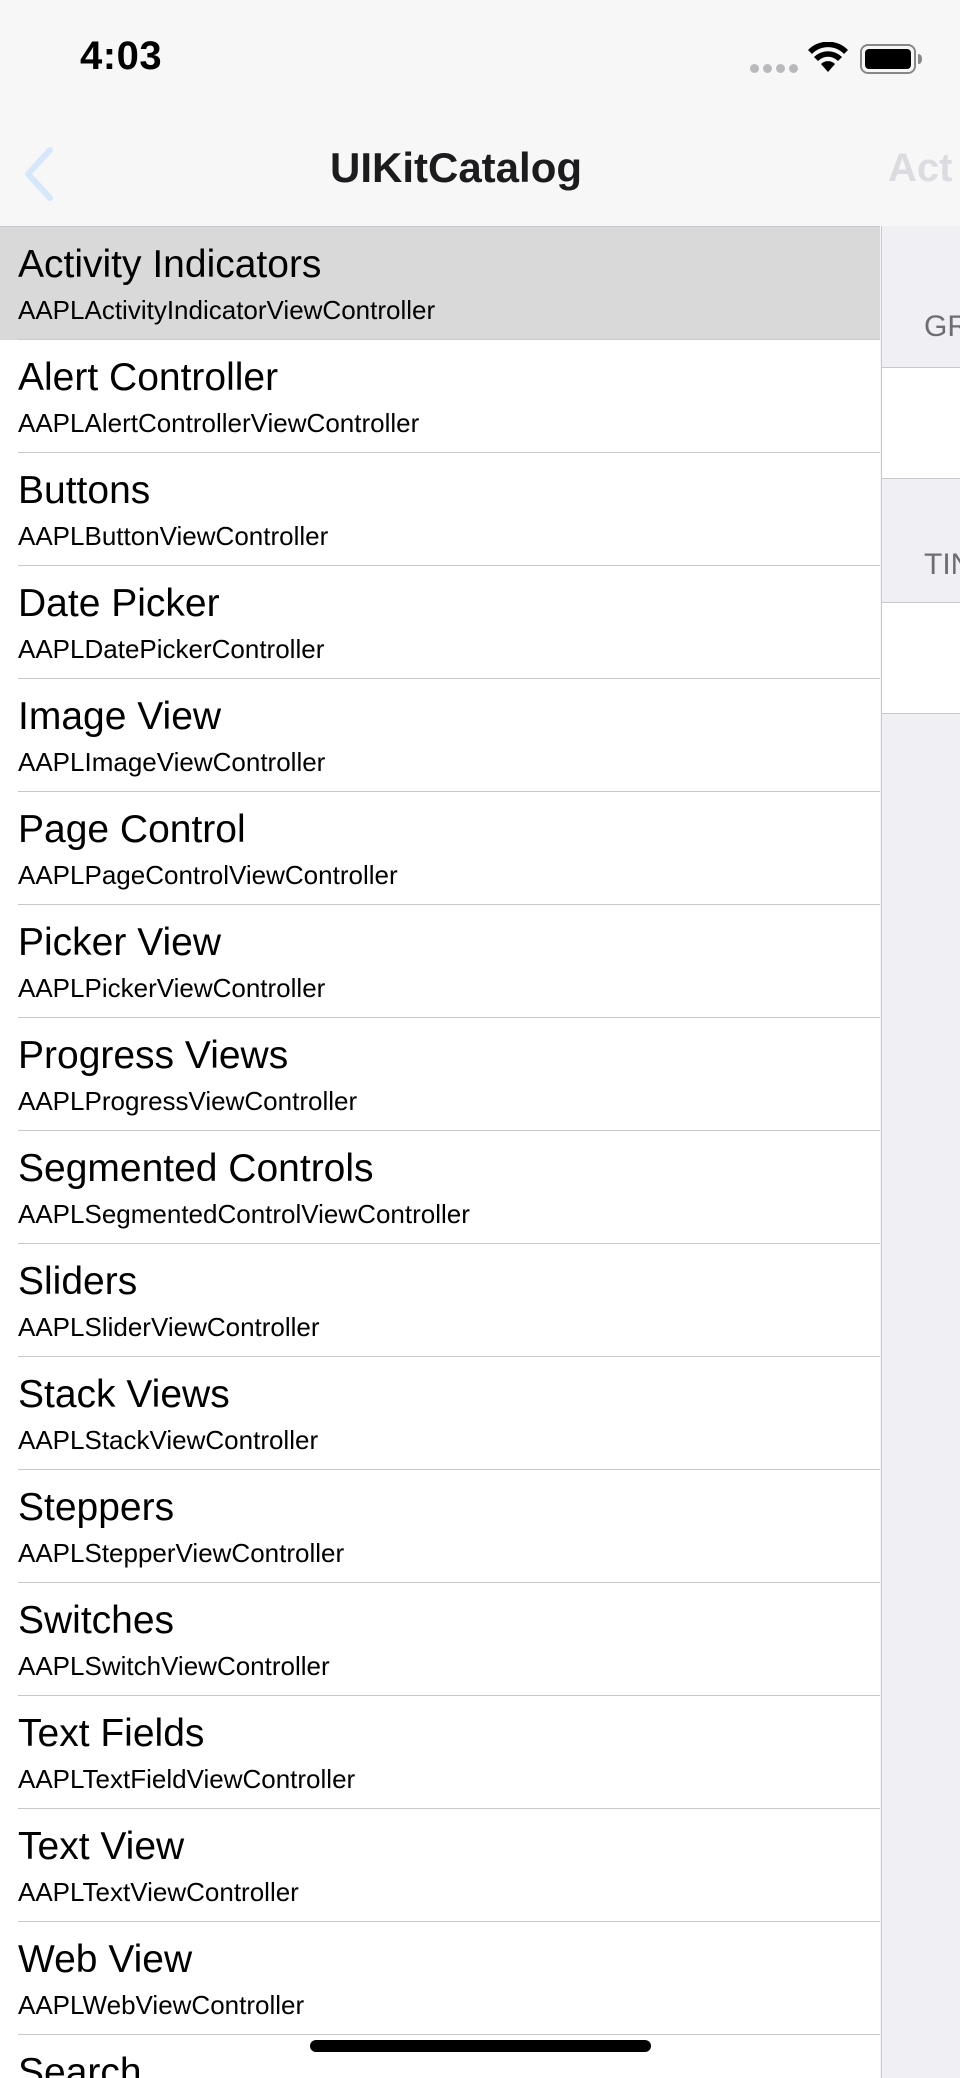  I want to click on list-item-subtitle: AAPLSwitchViewController, so click(174, 1666).